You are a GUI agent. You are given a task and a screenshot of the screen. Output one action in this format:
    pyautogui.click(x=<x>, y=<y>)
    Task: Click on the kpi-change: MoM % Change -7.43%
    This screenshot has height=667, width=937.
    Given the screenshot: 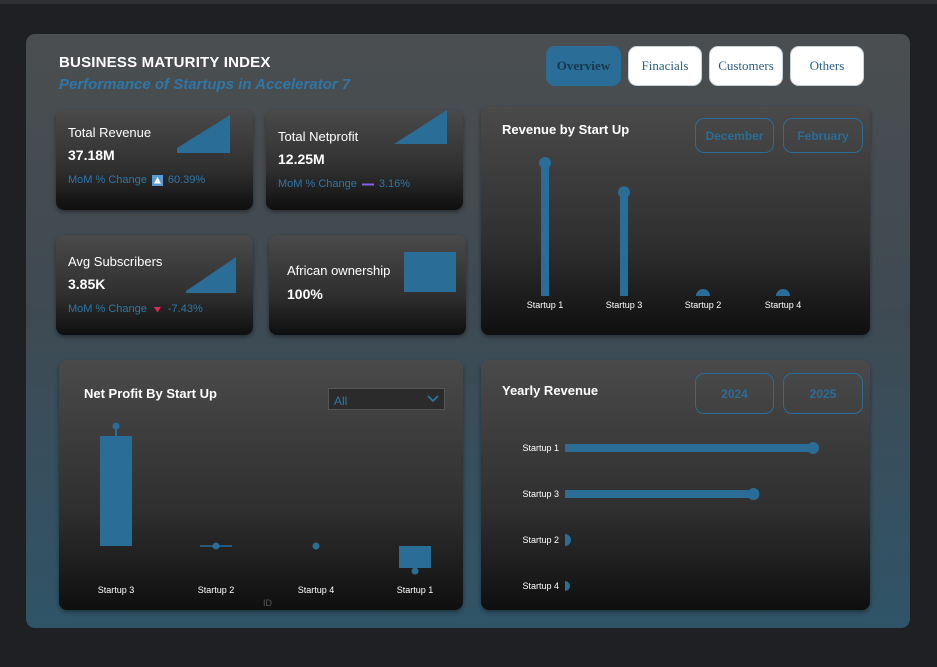 What is the action you would take?
    pyautogui.click(x=135, y=309)
    